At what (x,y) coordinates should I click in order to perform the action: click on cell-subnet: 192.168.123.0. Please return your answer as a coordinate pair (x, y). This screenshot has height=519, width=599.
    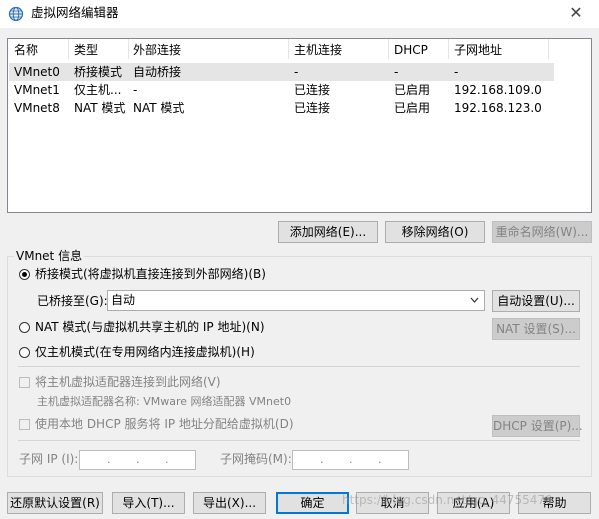
    Looking at the image, I should click on (498, 108).